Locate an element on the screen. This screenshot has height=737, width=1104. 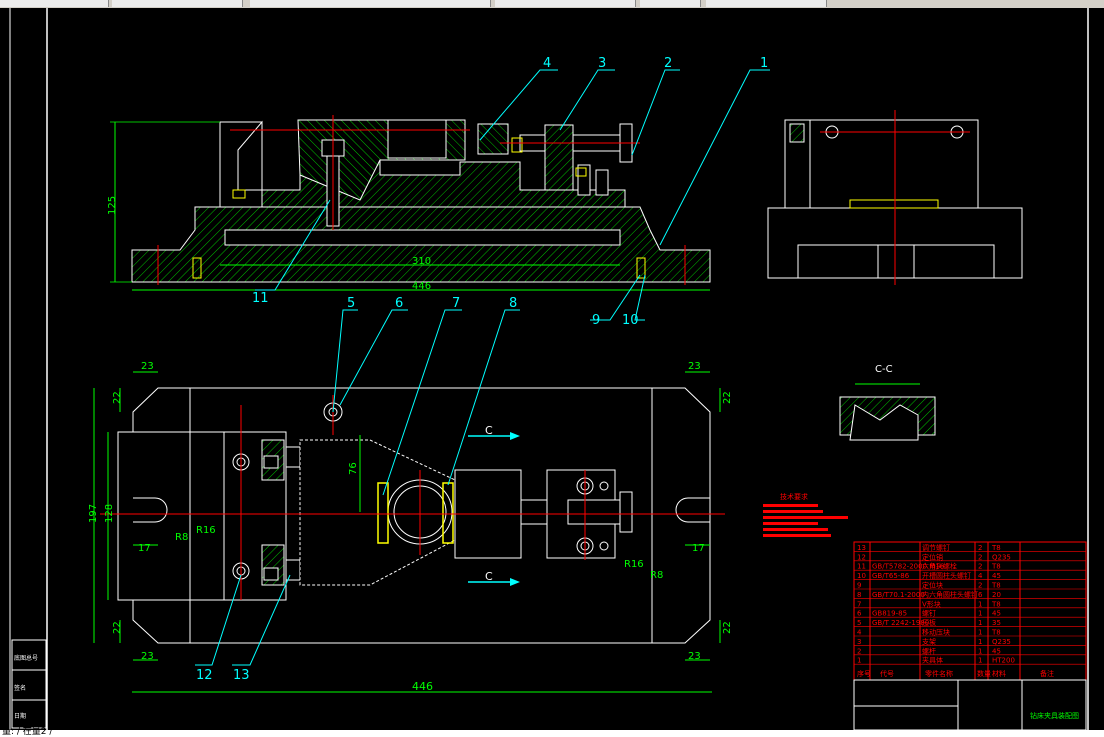
bom-cell-name: 定位块 is located at coordinates (932, 585).